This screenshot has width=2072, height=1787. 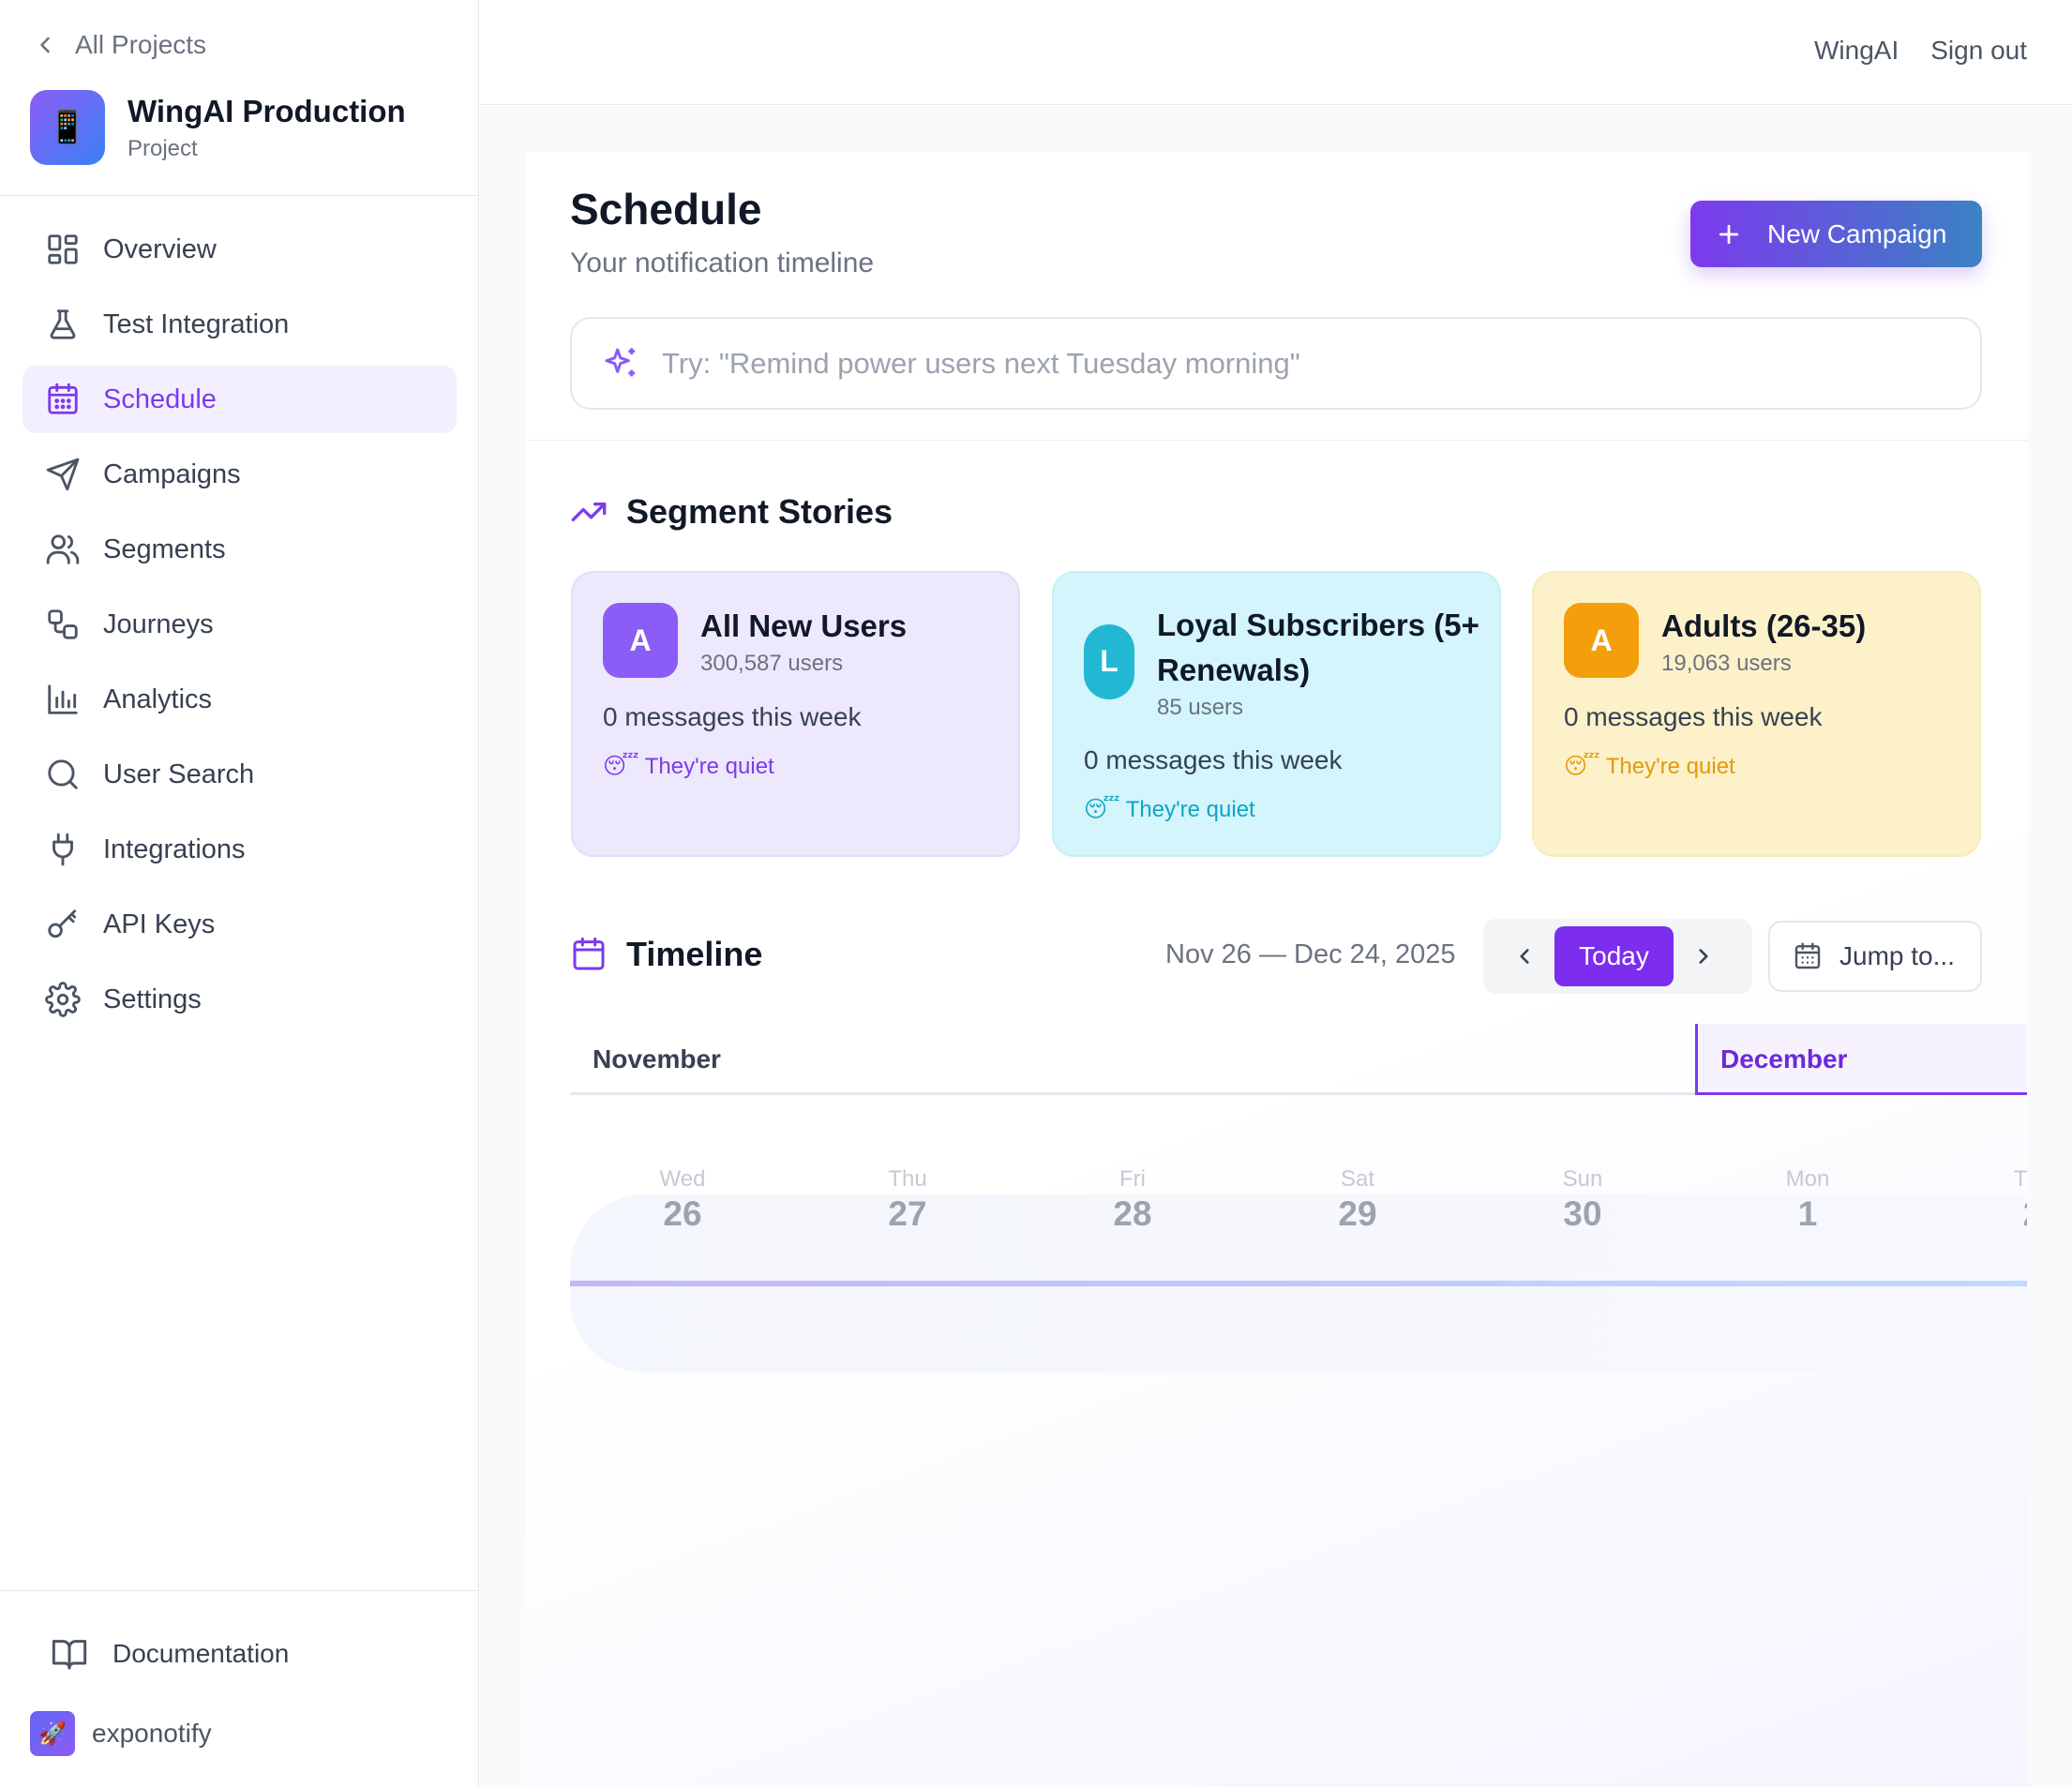 What do you see at coordinates (52, 1734) in the screenshot?
I see `org-avatar: 🚀` at bounding box center [52, 1734].